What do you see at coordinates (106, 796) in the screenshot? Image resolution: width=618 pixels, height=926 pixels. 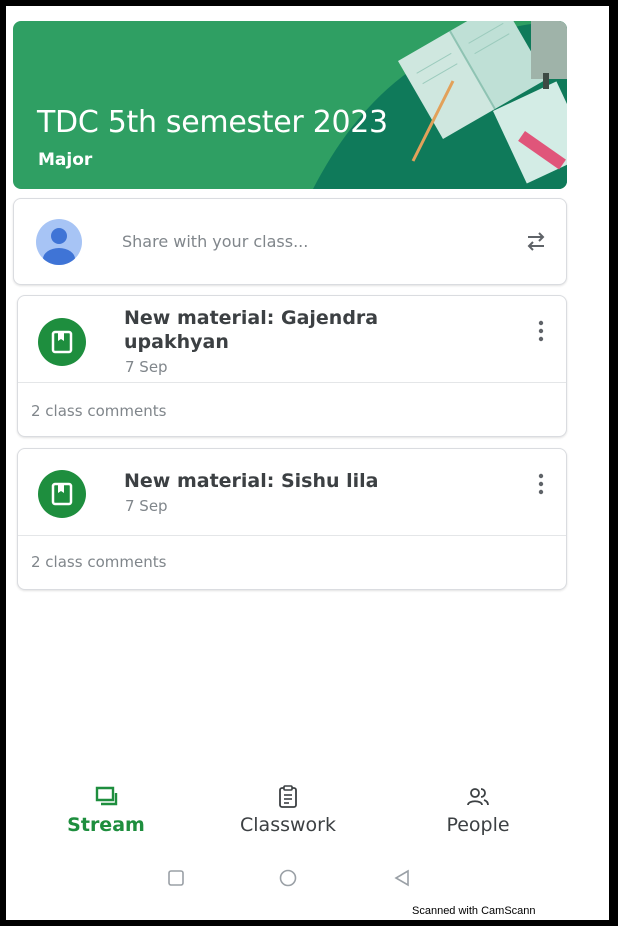 I see `stream-icon` at bounding box center [106, 796].